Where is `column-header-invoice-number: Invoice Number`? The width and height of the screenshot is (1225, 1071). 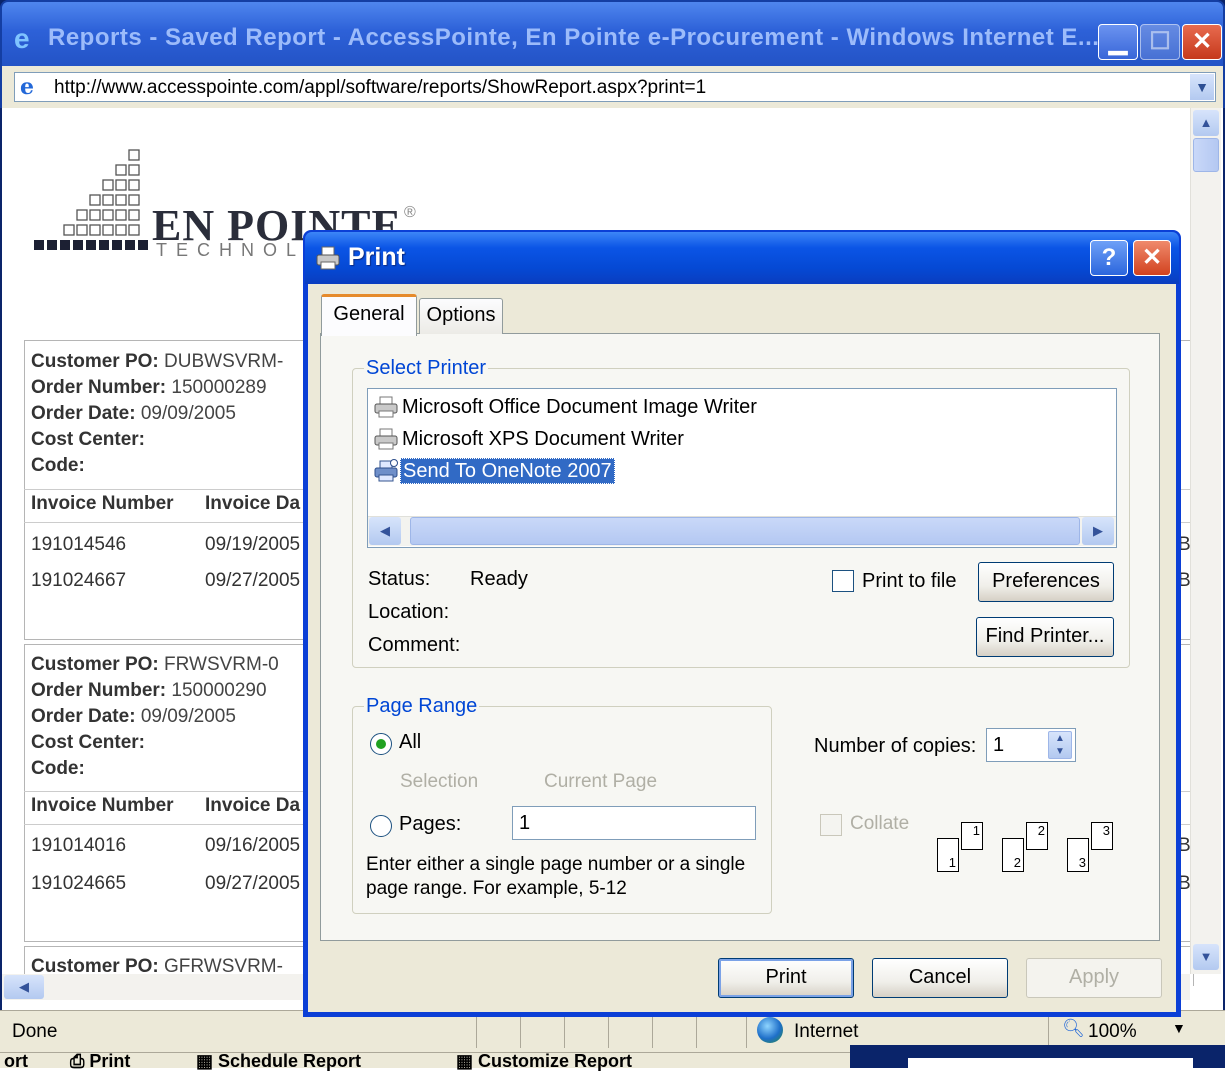 column-header-invoice-number: Invoice Number is located at coordinates (102, 805).